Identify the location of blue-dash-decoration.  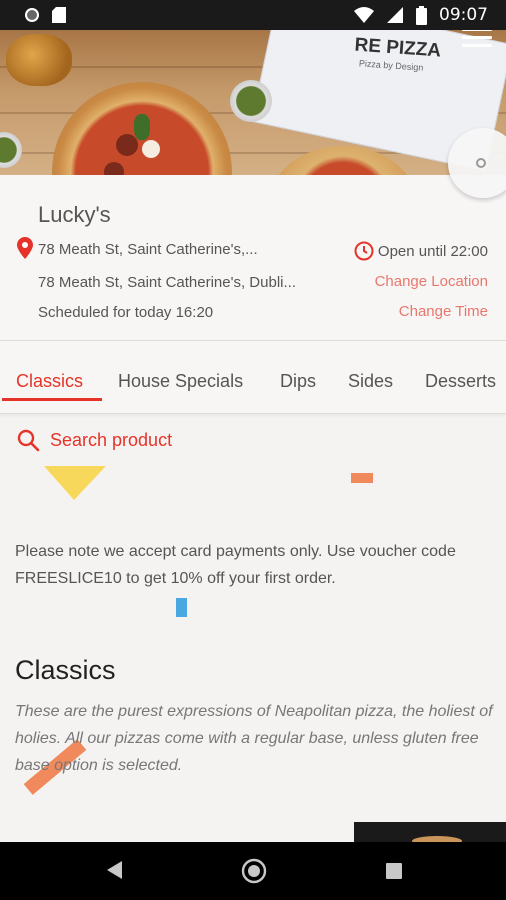
(181, 607).